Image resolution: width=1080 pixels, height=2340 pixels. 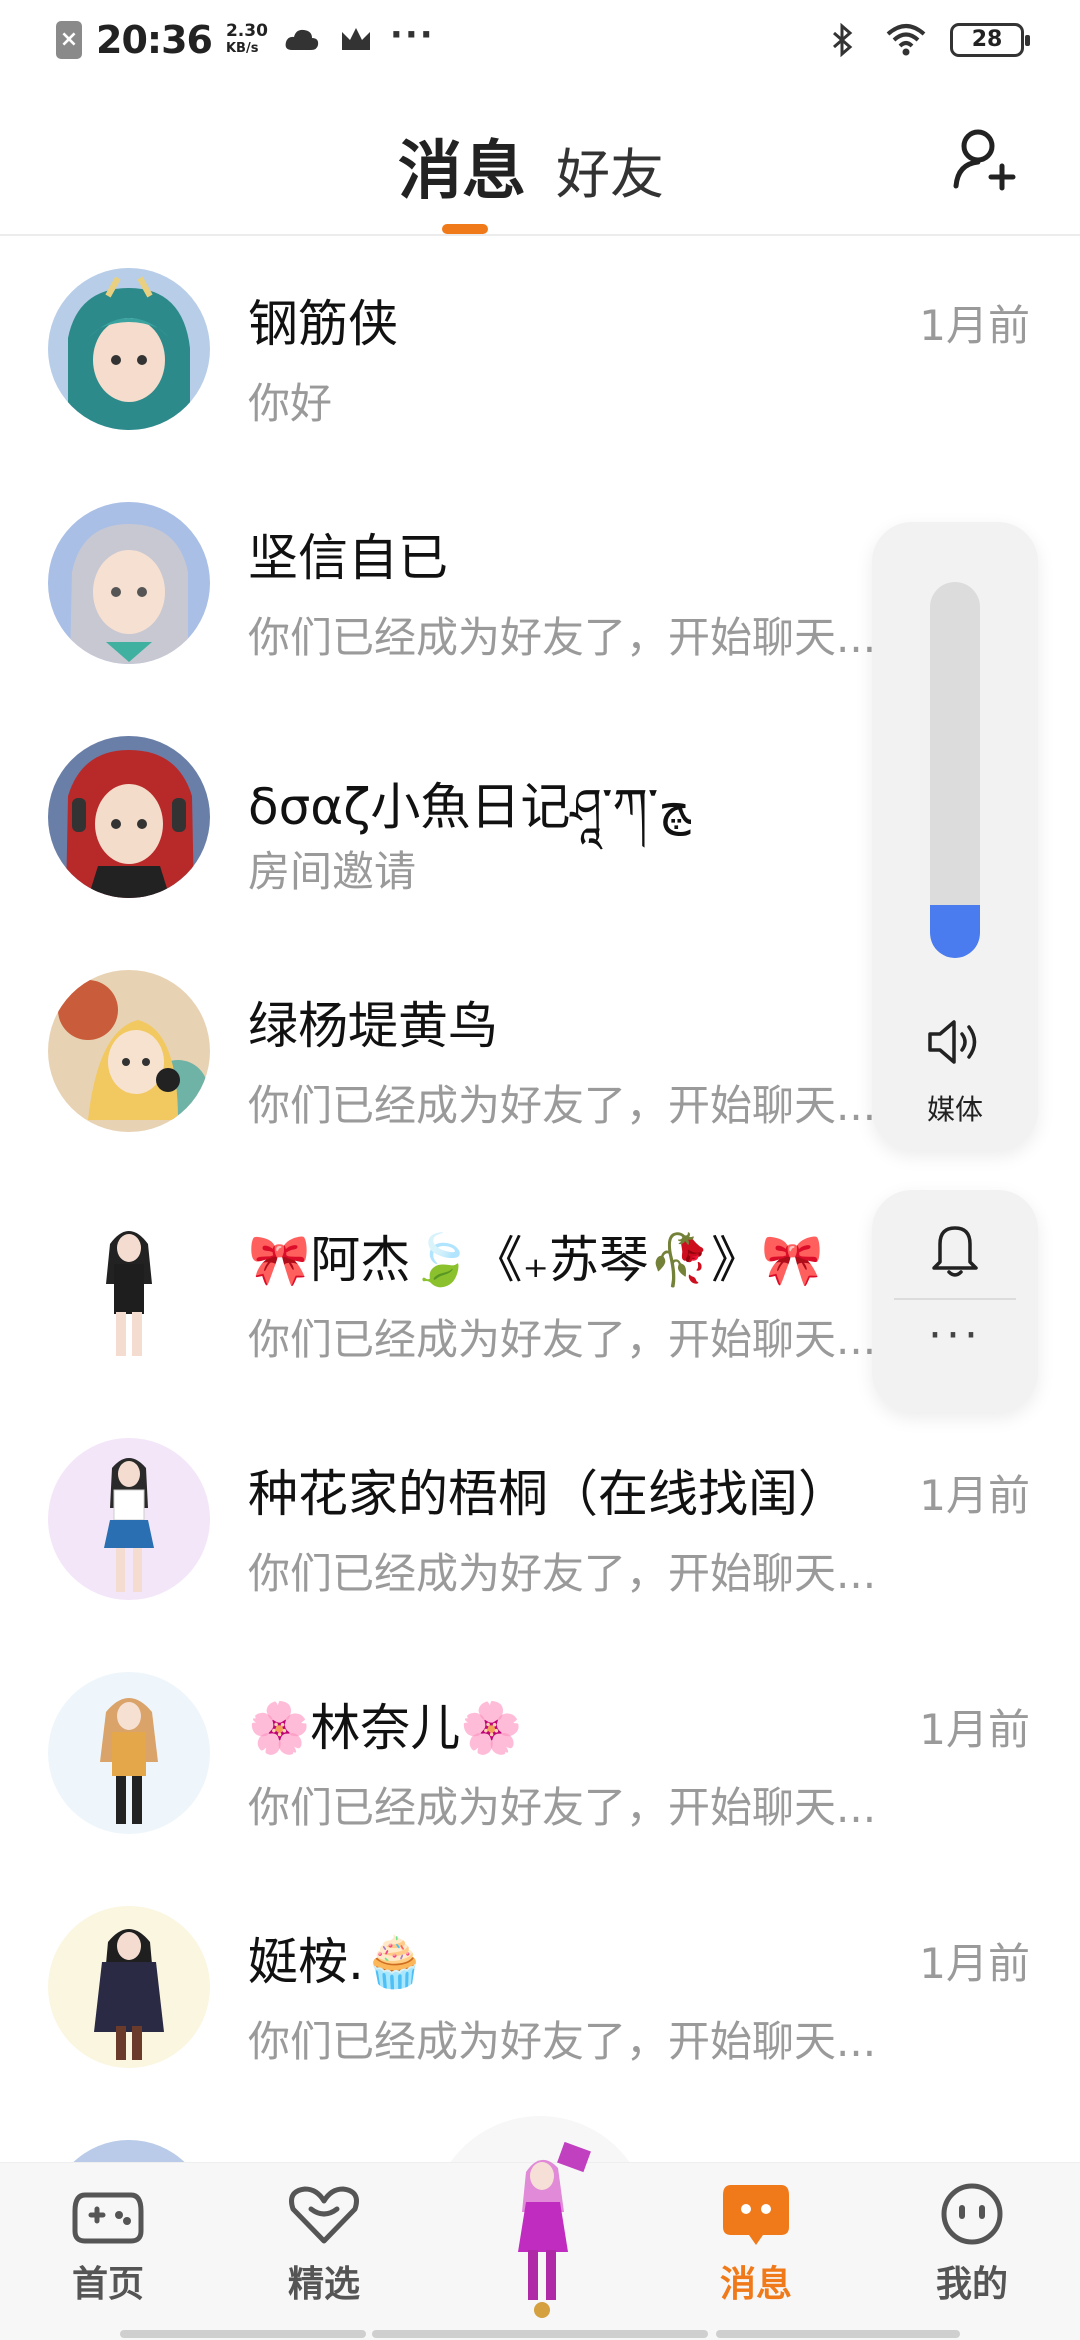 What do you see at coordinates (332, 871) in the screenshot?
I see `chat-preview: 房间邀请` at bounding box center [332, 871].